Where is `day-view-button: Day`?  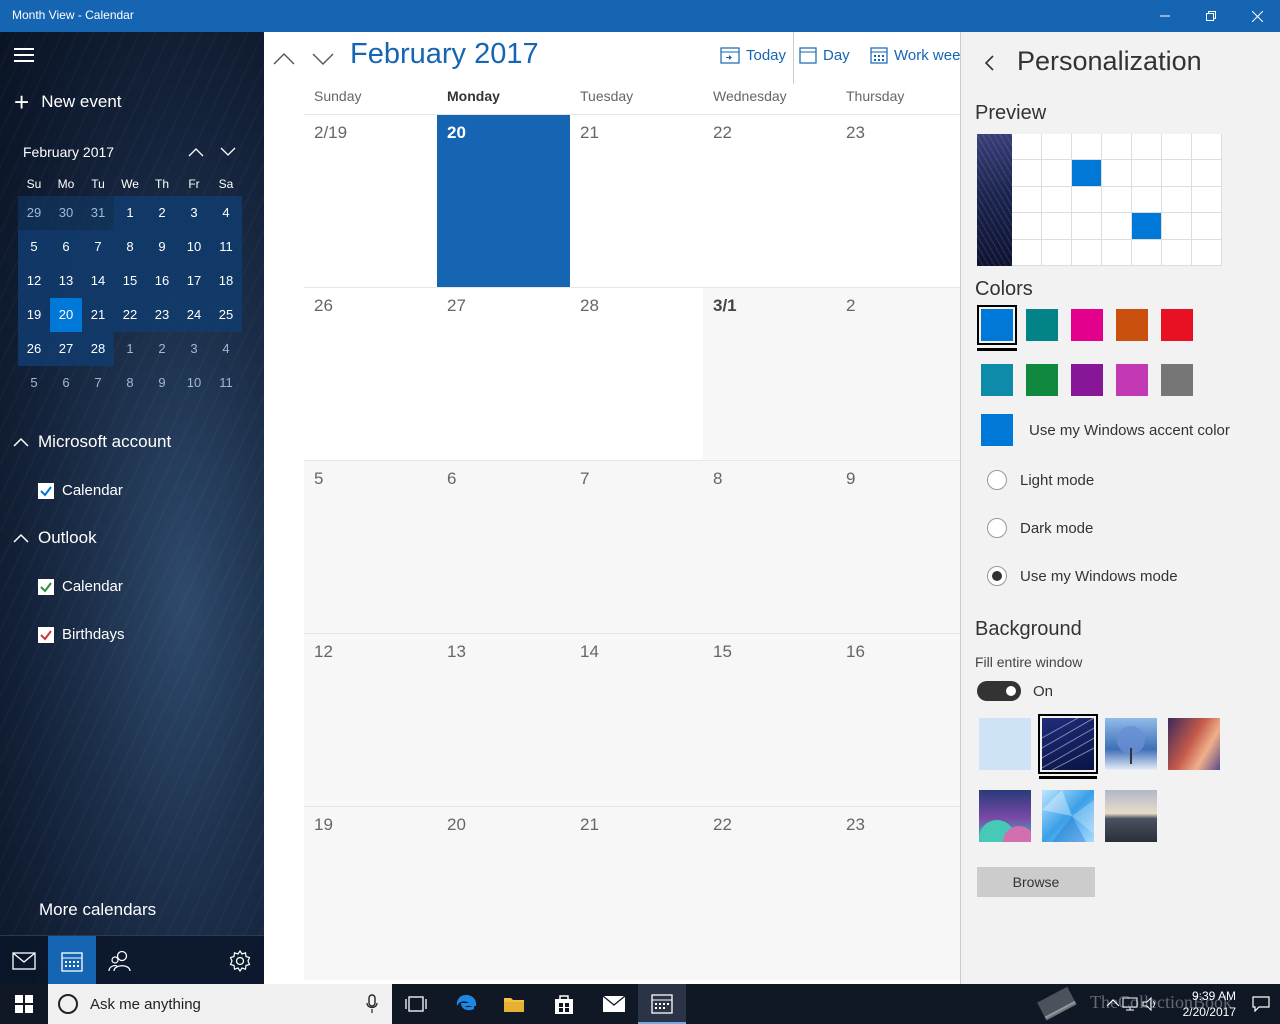 day-view-button: Day is located at coordinates (824, 55).